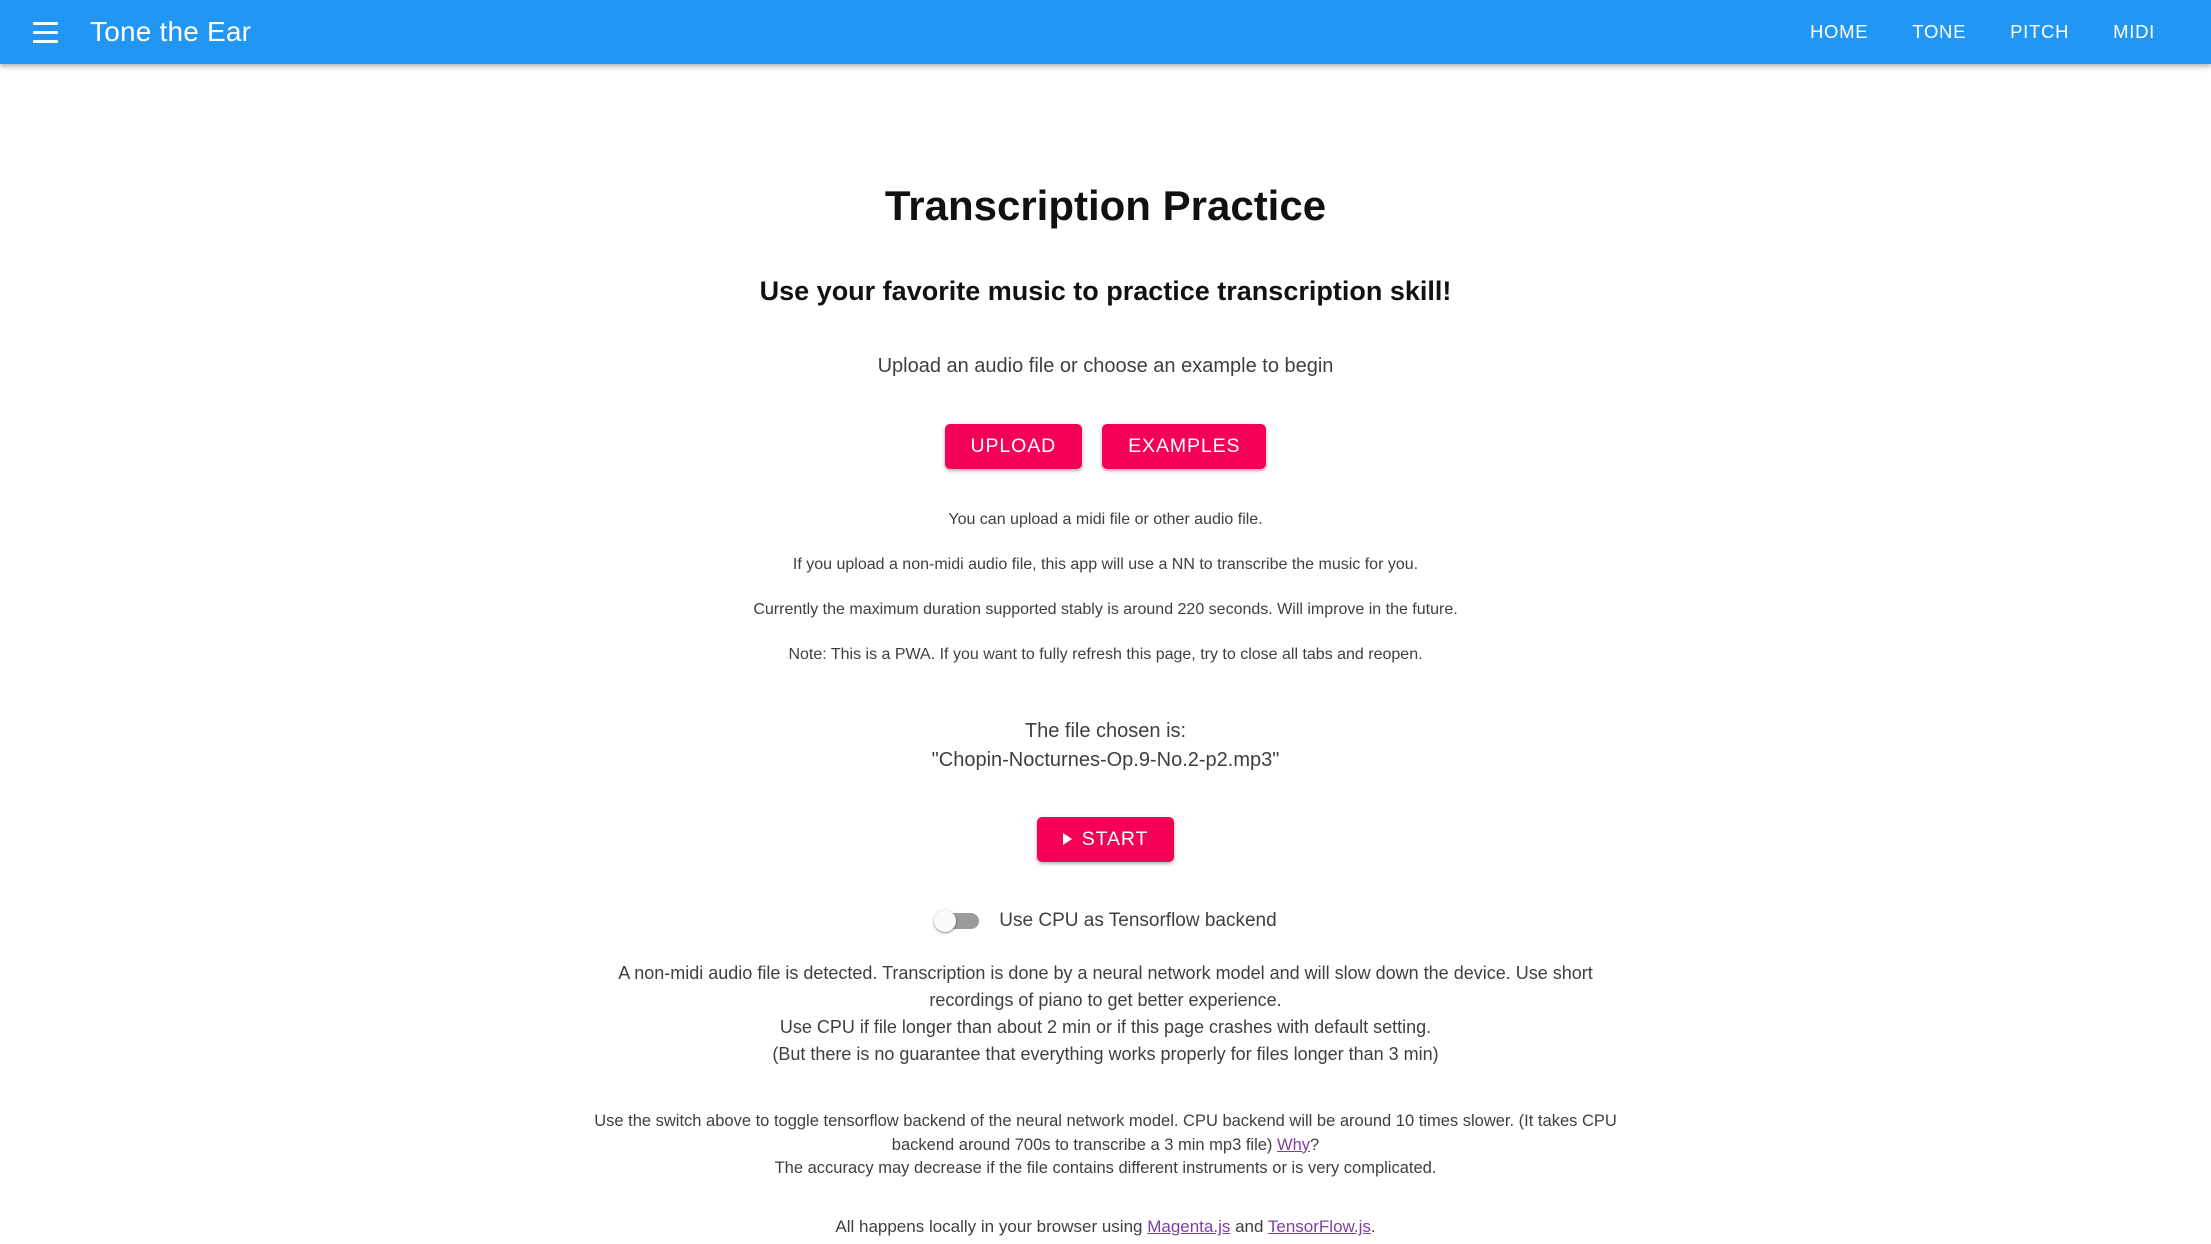  What do you see at coordinates (1105, 730) in the screenshot?
I see `chosen-file-label: The file chosen is:` at bounding box center [1105, 730].